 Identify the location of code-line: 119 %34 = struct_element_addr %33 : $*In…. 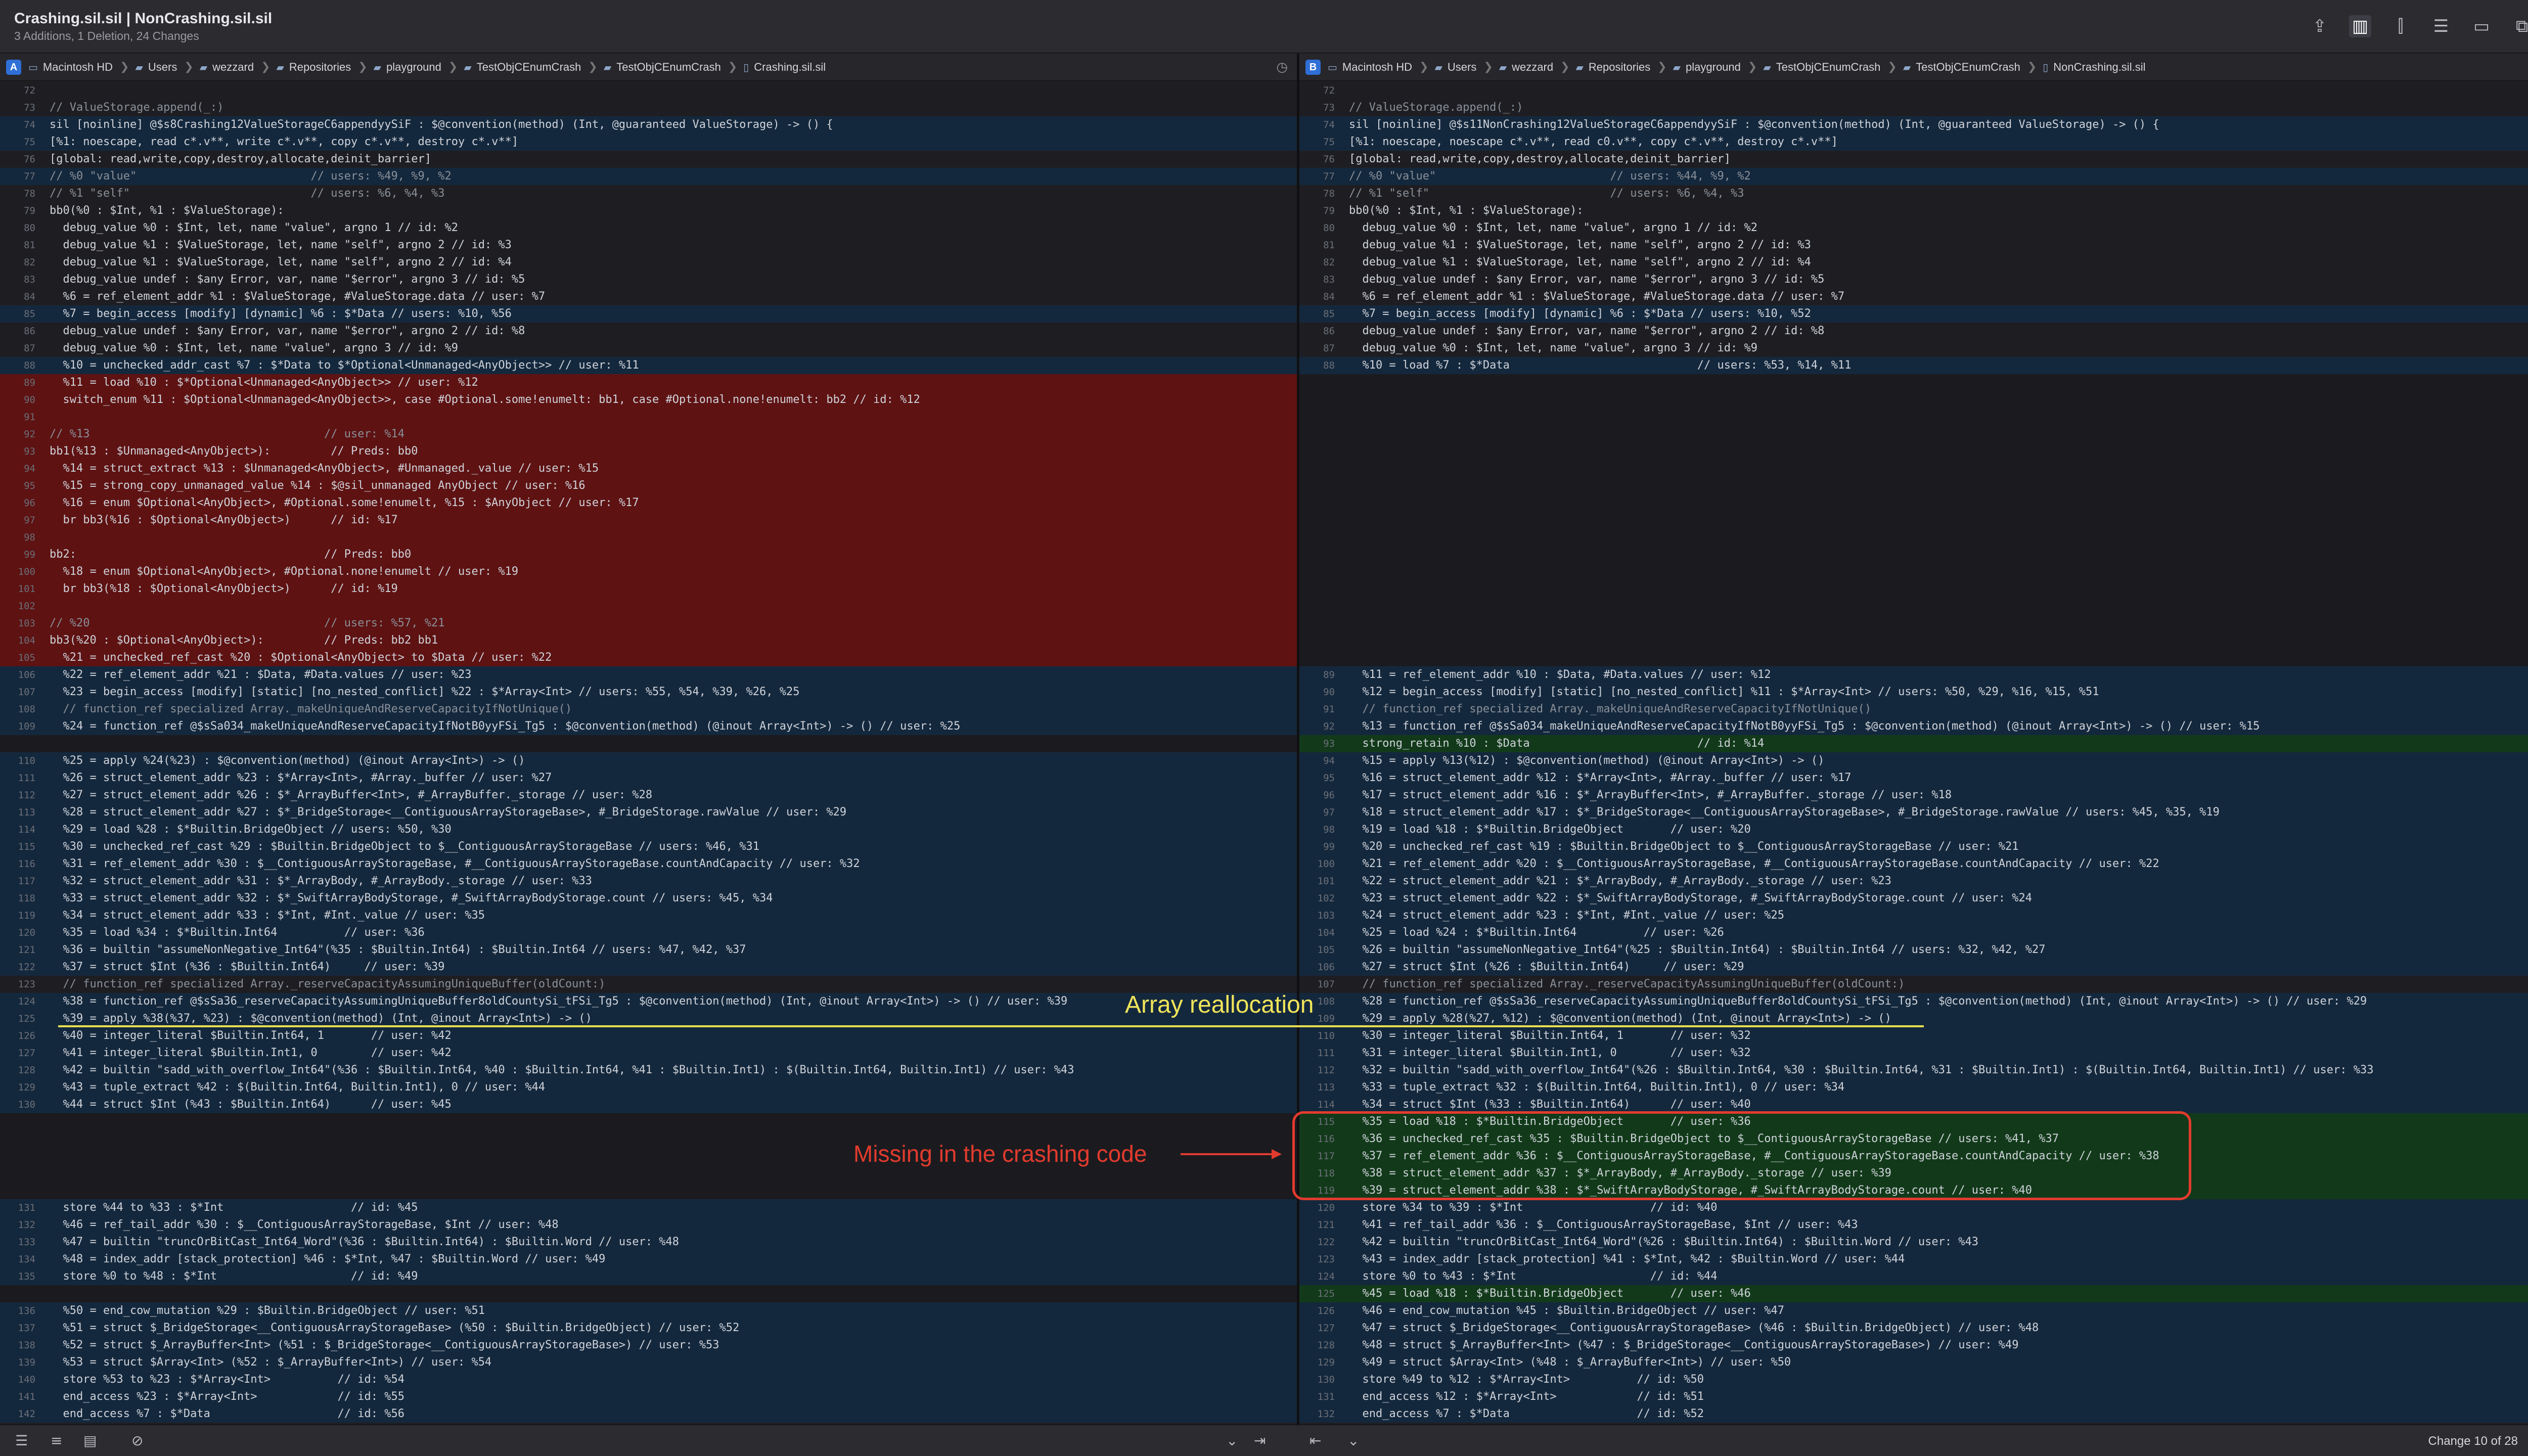
(648, 915).